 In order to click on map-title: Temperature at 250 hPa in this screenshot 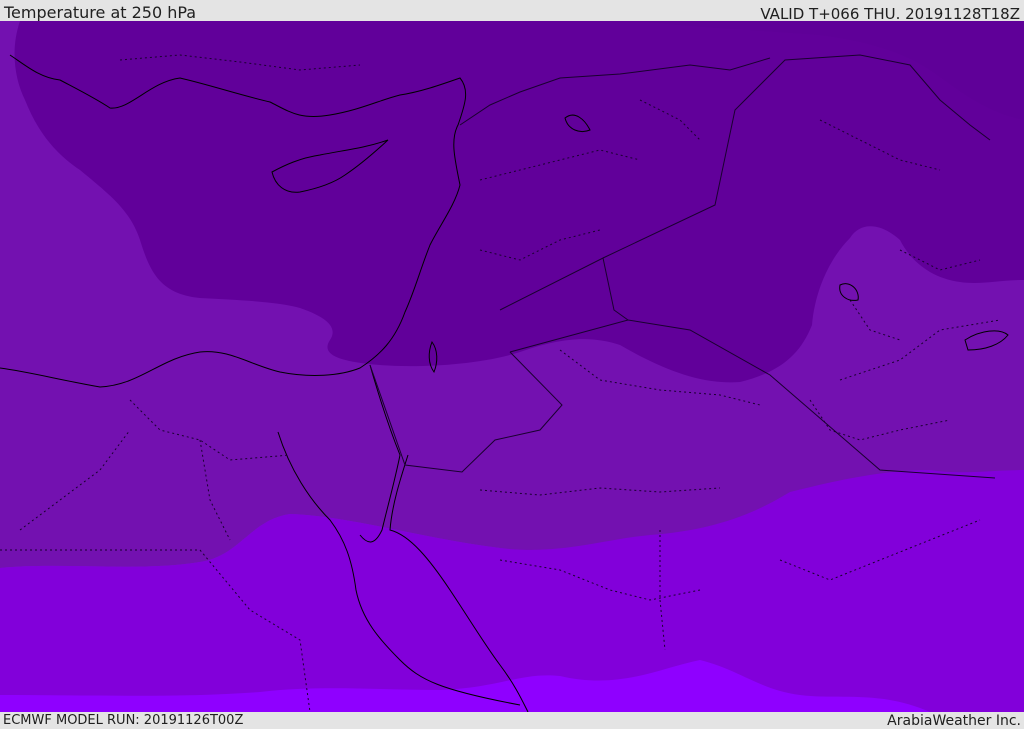, I will do `click(100, 12)`.